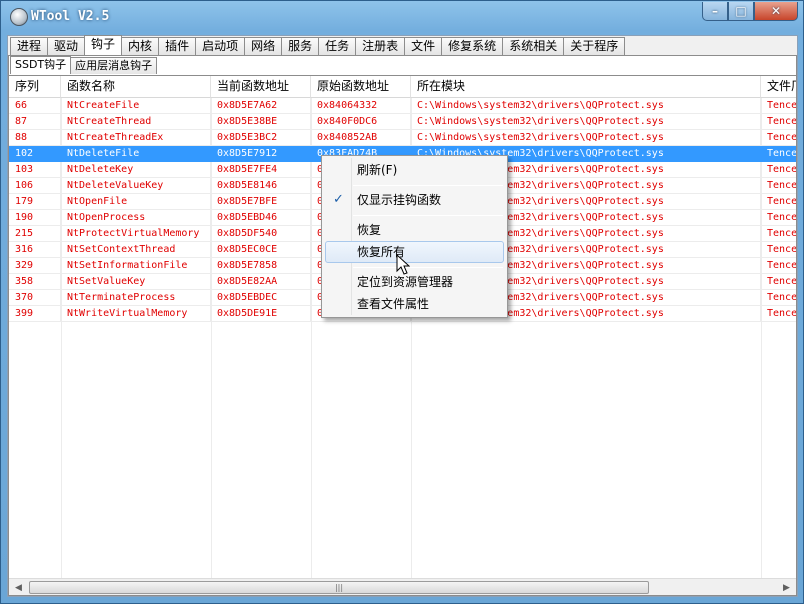 Image resolution: width=804 pixels, height=604 pixels. Describe the element at coordinates (361, 138) in the screenshot. I see `cell-original-address: 0x840852AB` at that location.